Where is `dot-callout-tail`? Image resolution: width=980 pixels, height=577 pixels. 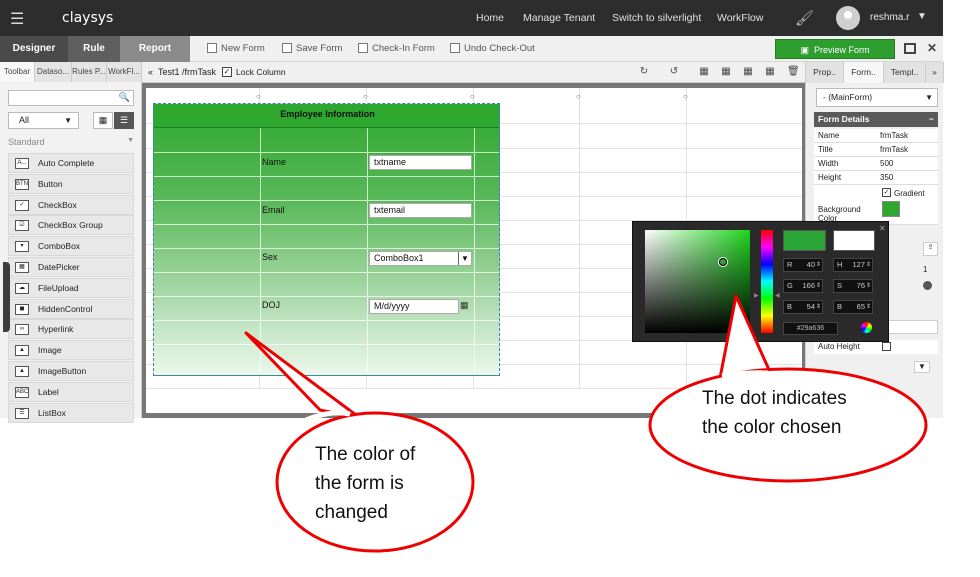
dot-callout-tail is located at coordinates (745, 337).